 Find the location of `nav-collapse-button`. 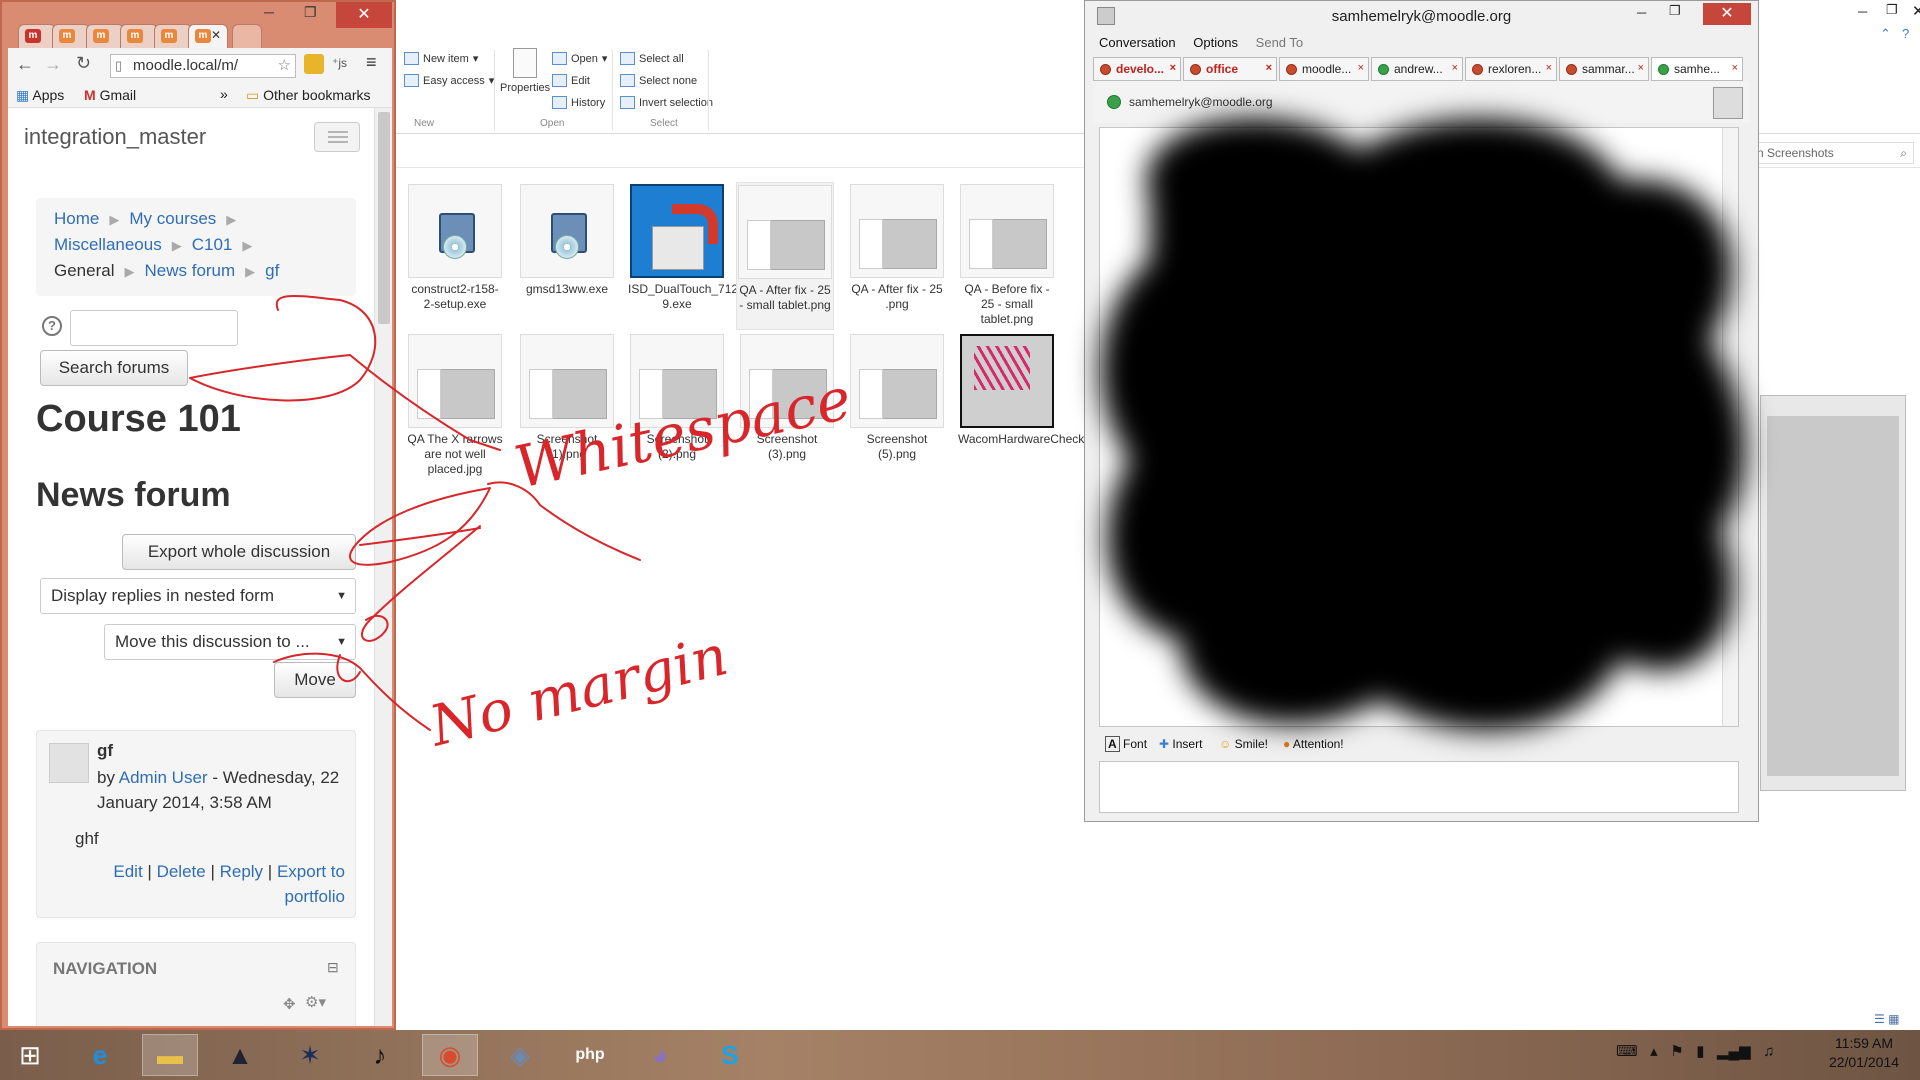

nav-collapse-button is located at coordinates (337, 137).